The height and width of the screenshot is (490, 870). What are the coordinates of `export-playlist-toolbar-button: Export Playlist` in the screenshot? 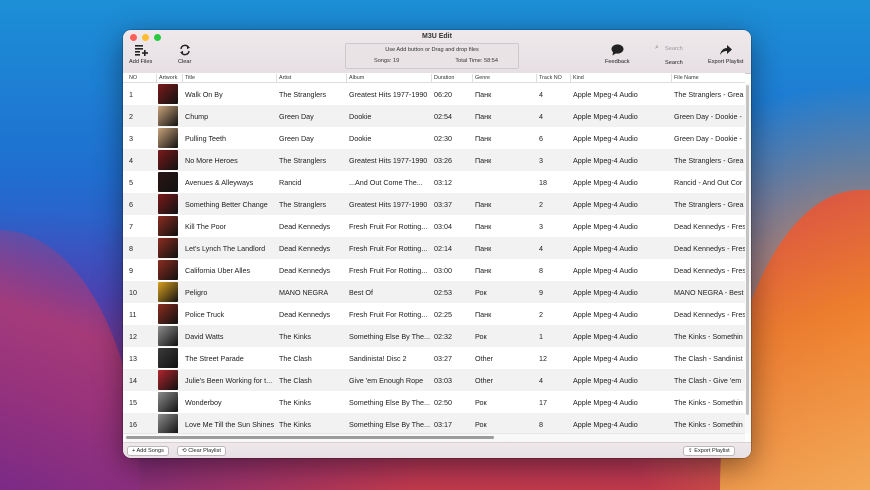 It's located at (725, 54).